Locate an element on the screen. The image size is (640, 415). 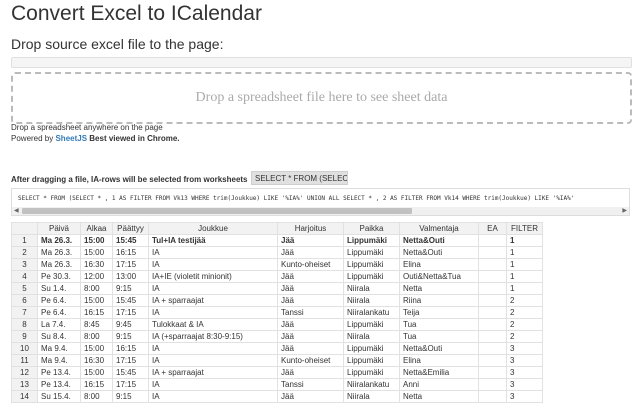
table-cell: Pe 13.4. is located at coordinates (59, 384).